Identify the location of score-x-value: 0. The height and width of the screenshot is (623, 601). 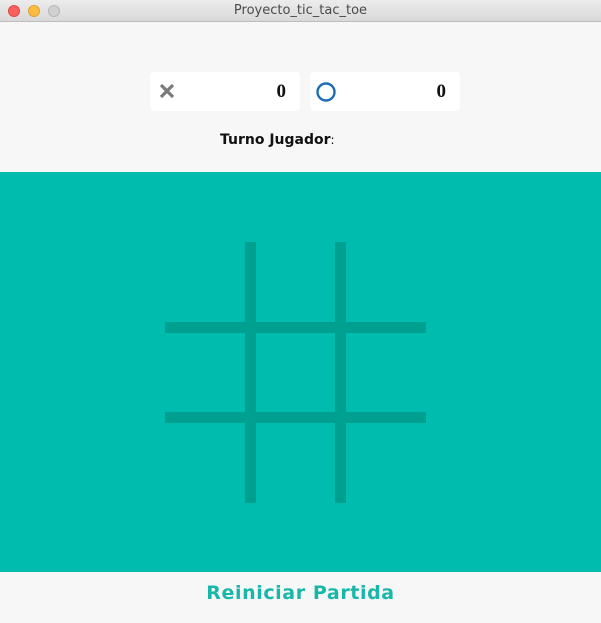
(281, 91).